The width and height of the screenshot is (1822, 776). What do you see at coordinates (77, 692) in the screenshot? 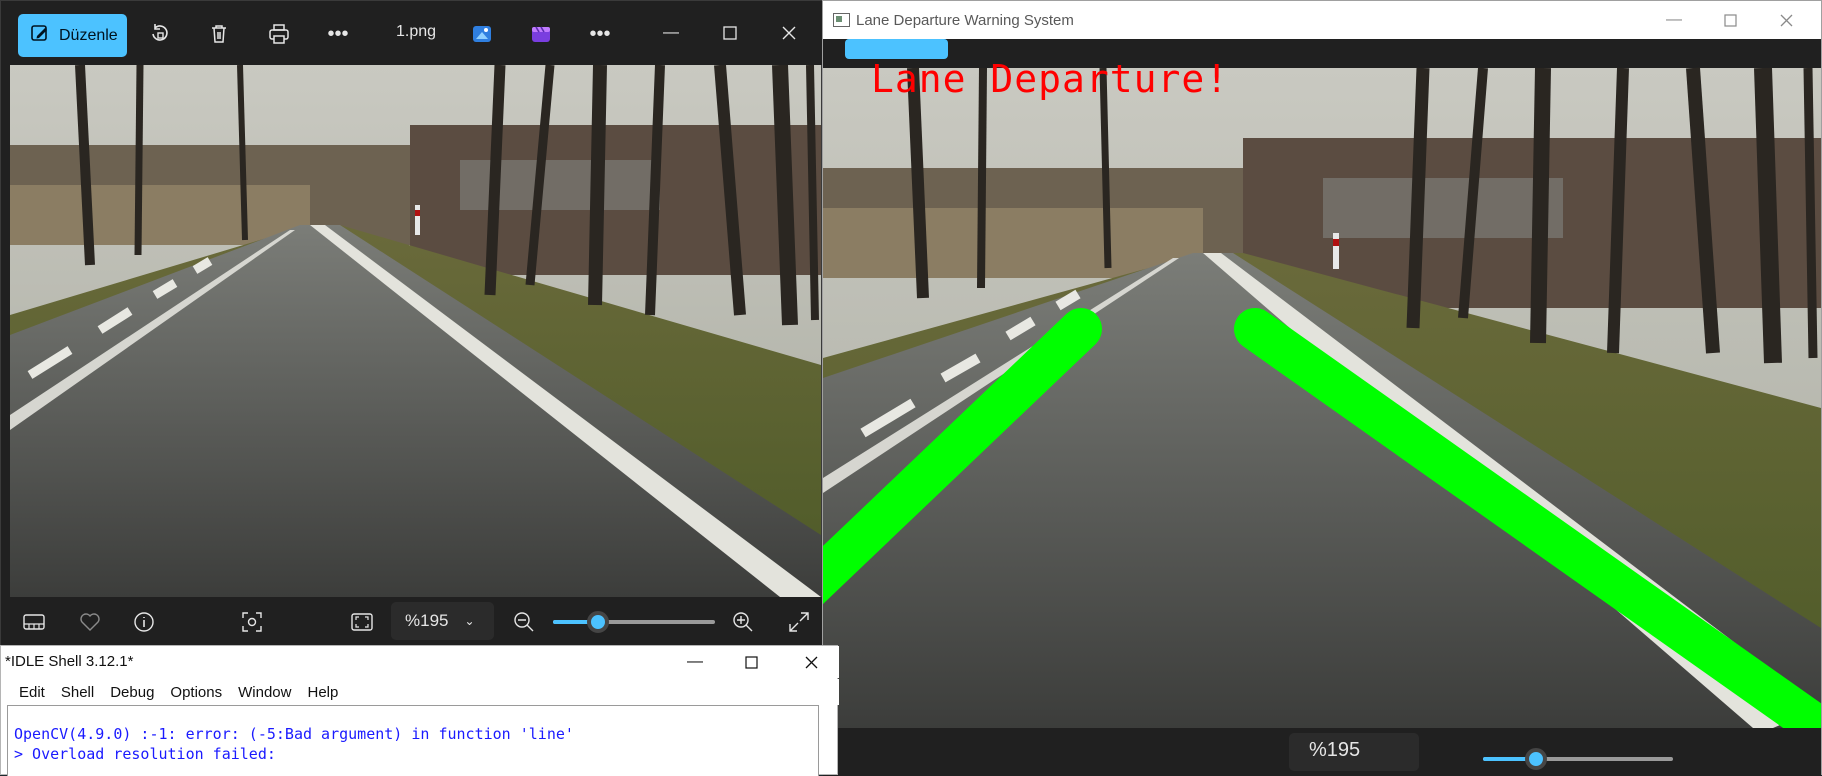
I see `menu-shell: Shell` at bounding box center [77, 692].